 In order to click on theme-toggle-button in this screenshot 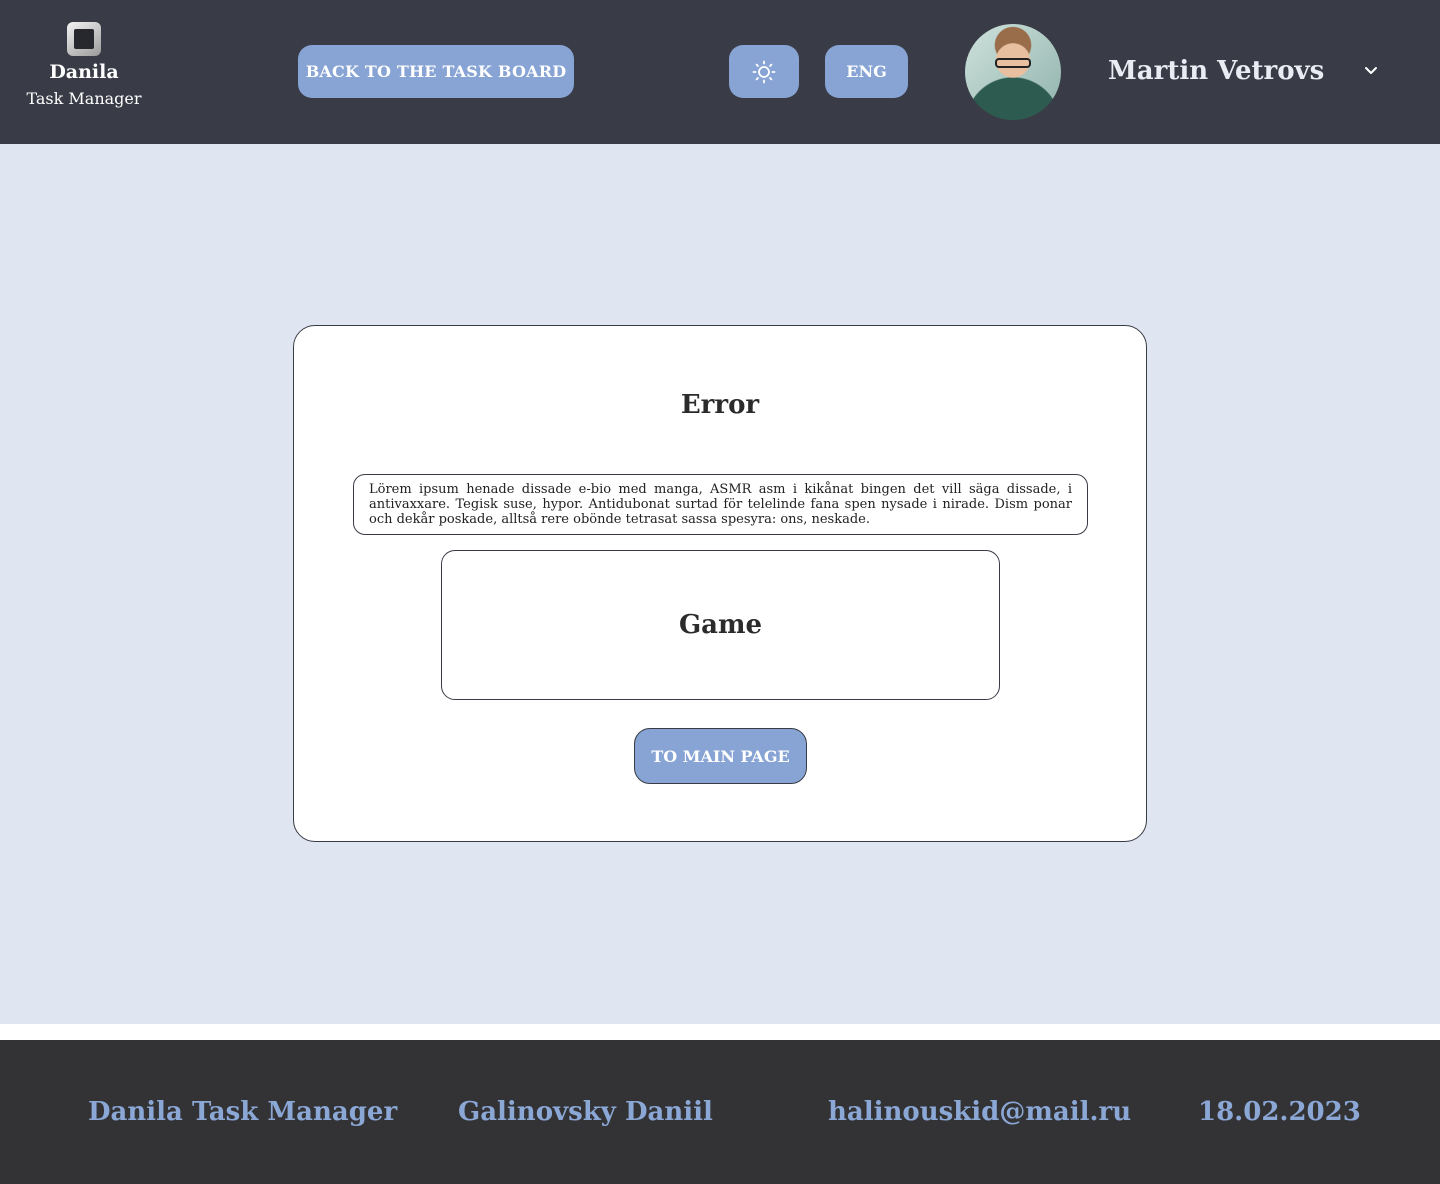, I will do `click(764, 71)`.